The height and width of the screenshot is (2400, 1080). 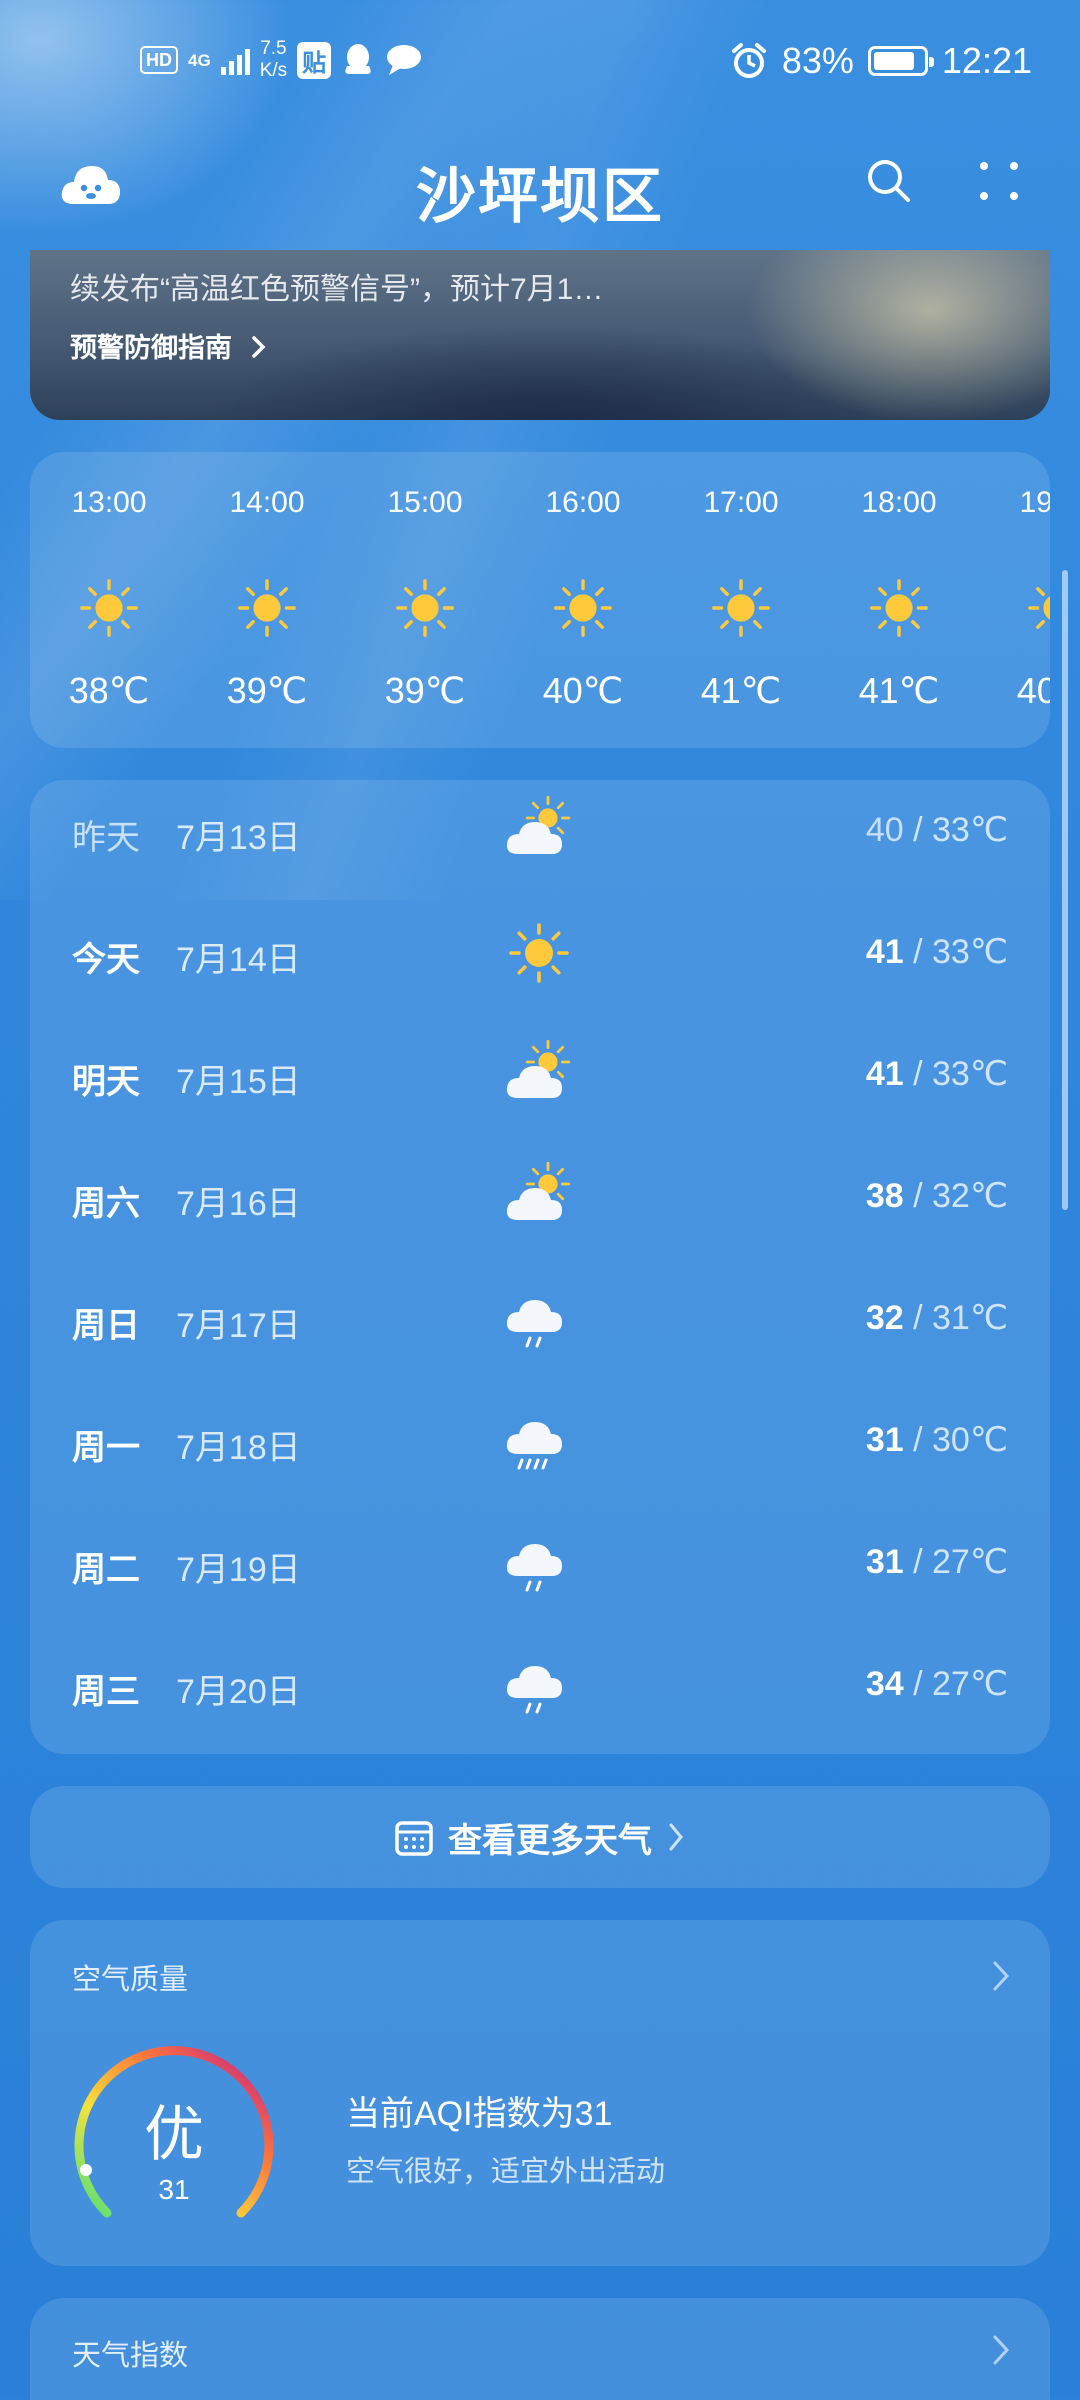 What do you see at coordinates (1034, 502) in the screenshot?
I see `hourly-time: 19:00` at bounding box center [1034, 502].